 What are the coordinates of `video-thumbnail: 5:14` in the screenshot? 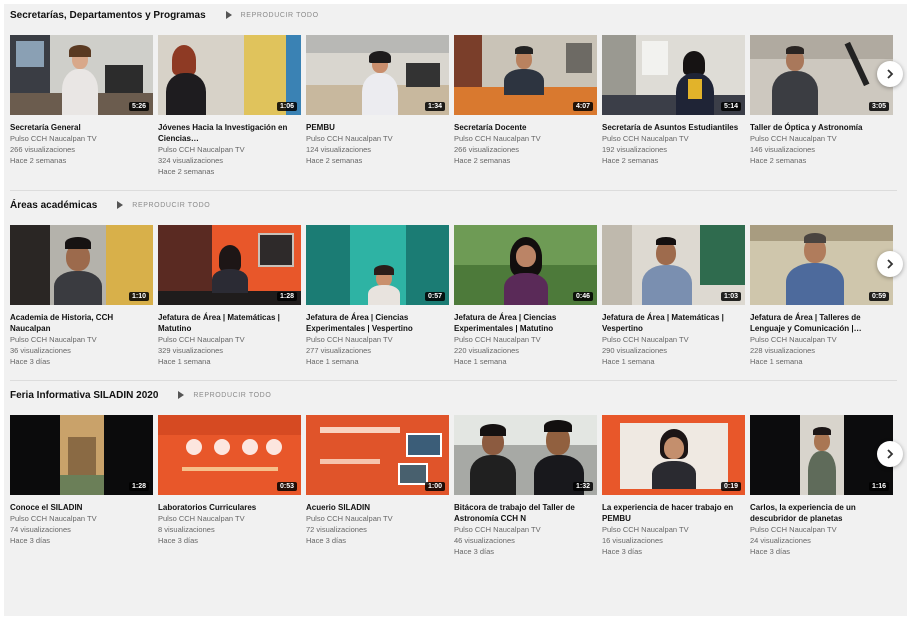 It's located at (673, 75).